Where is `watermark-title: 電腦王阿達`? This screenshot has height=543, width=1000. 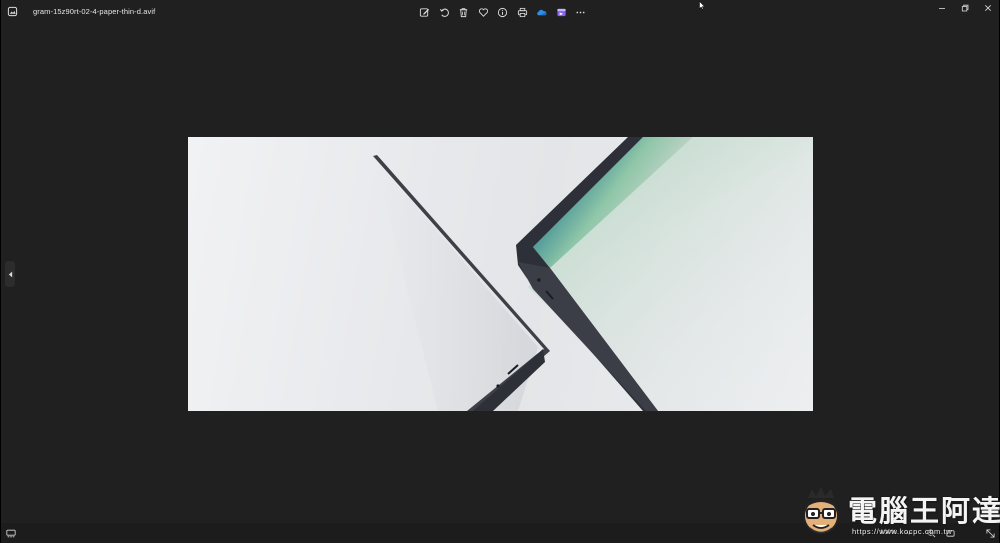 watermark-title: 電腦王阿達 is located at coordinates (924, 511).